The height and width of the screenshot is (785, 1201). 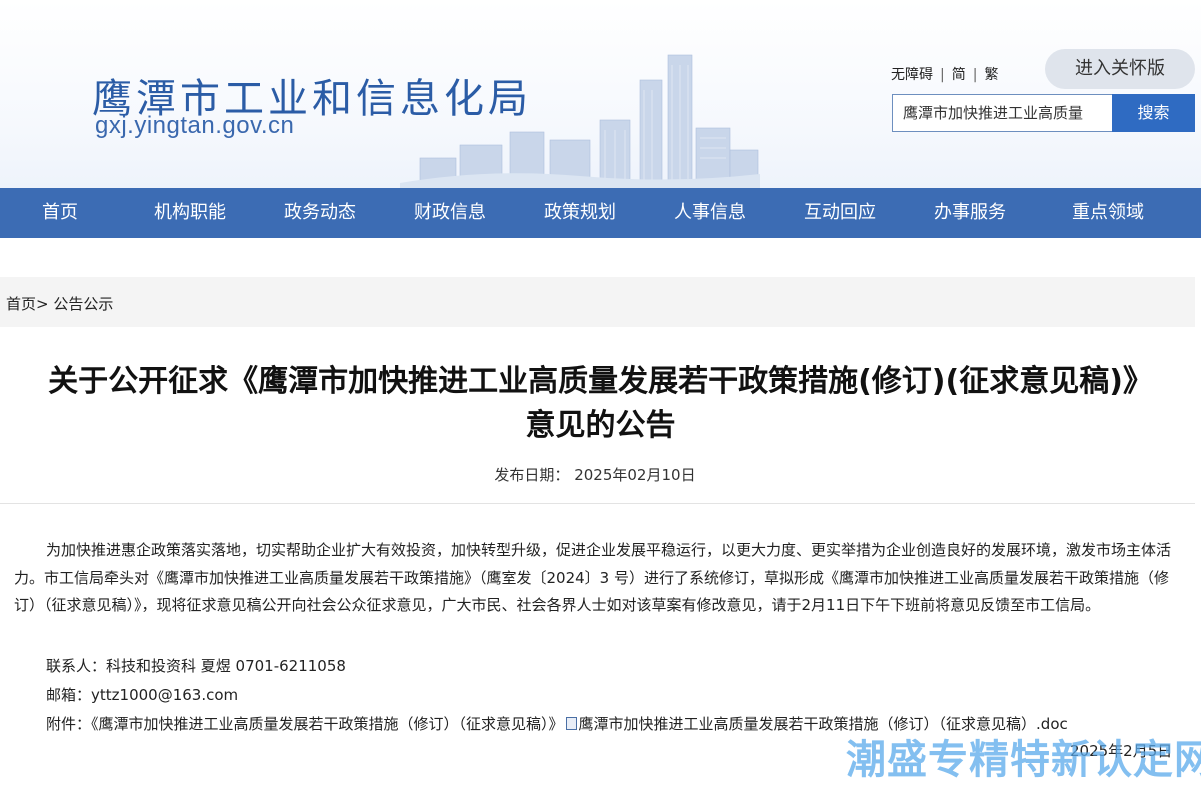 What do you see at coordinates (580, 121) in the screenshot?
I see `skyline-illustration` at bounding box center [580, 121].